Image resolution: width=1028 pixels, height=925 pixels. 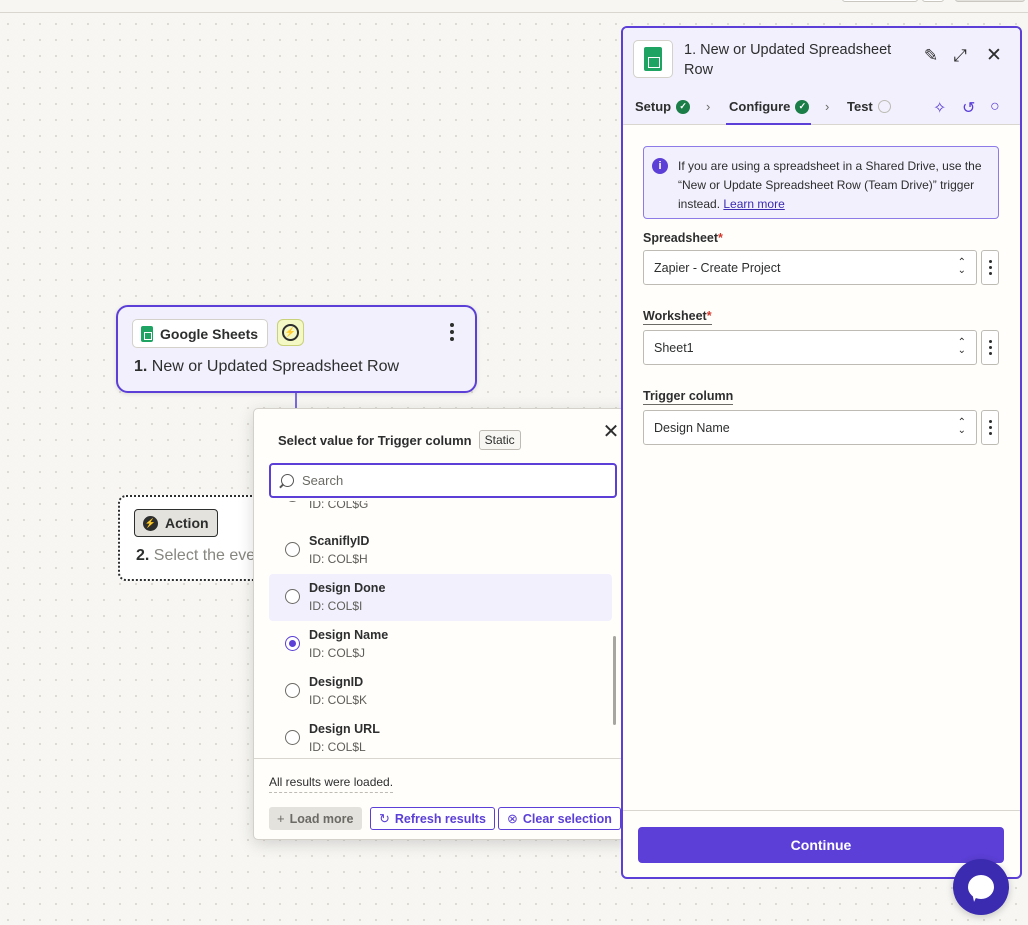 I want to click on tab-setup-label: Setup, so click(x=653, y=106).